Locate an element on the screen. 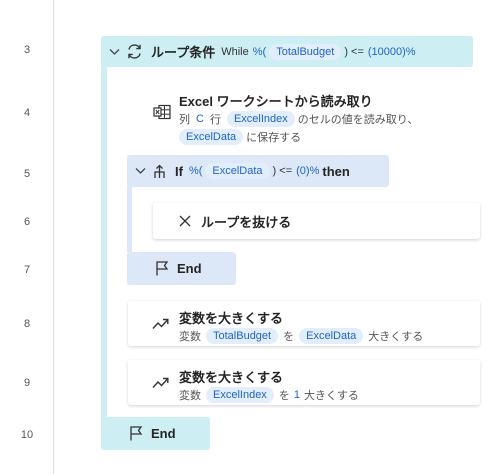 Image resolution: width=502 pixels, height=474 pixels. line-number: 4 is located at coordinates (27, 113).